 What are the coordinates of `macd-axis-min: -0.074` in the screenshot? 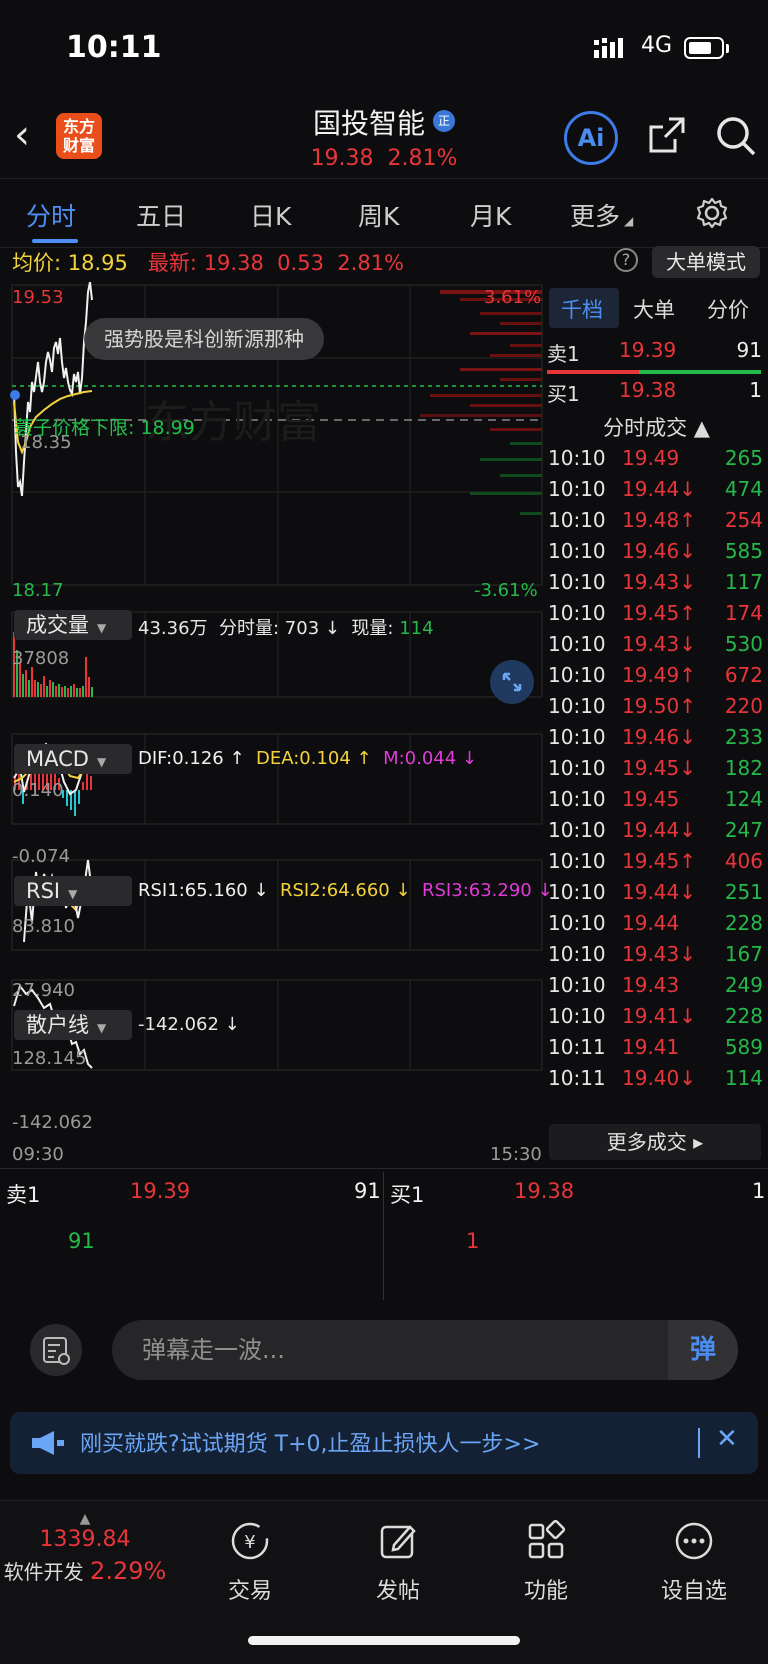 It's located at (41, 856).